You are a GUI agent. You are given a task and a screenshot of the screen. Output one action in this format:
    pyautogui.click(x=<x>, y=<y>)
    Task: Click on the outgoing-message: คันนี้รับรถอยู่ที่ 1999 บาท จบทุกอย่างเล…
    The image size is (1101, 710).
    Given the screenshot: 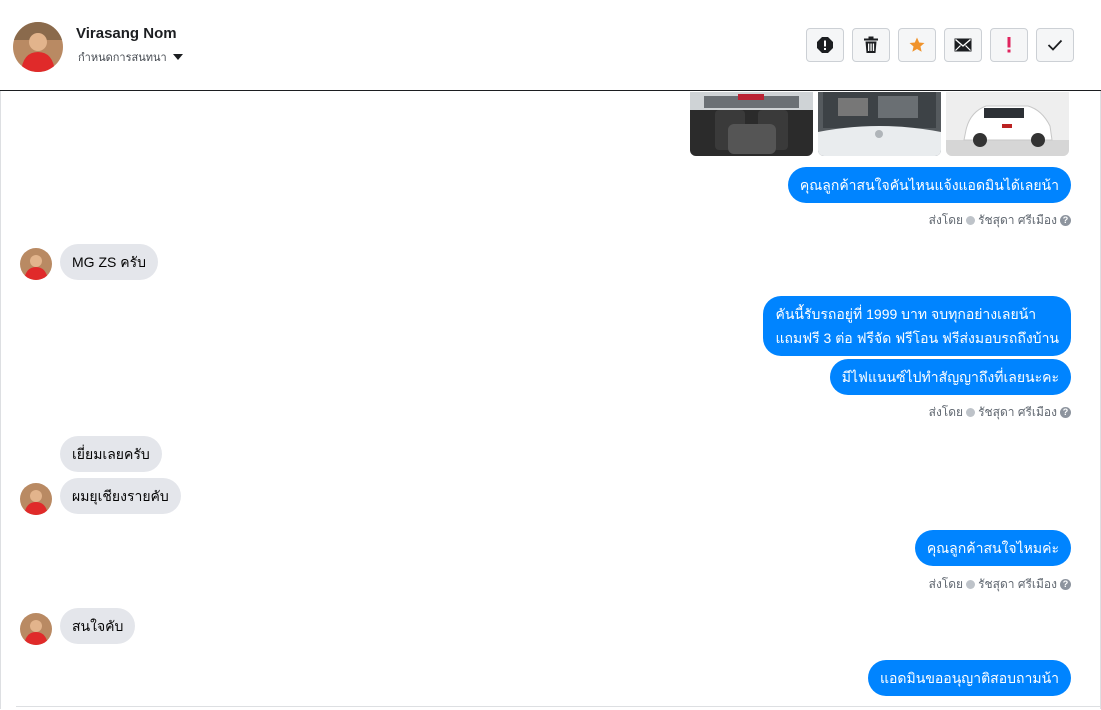 What is the action you would take?
    pyautogui.click(x=917, y=326)
    